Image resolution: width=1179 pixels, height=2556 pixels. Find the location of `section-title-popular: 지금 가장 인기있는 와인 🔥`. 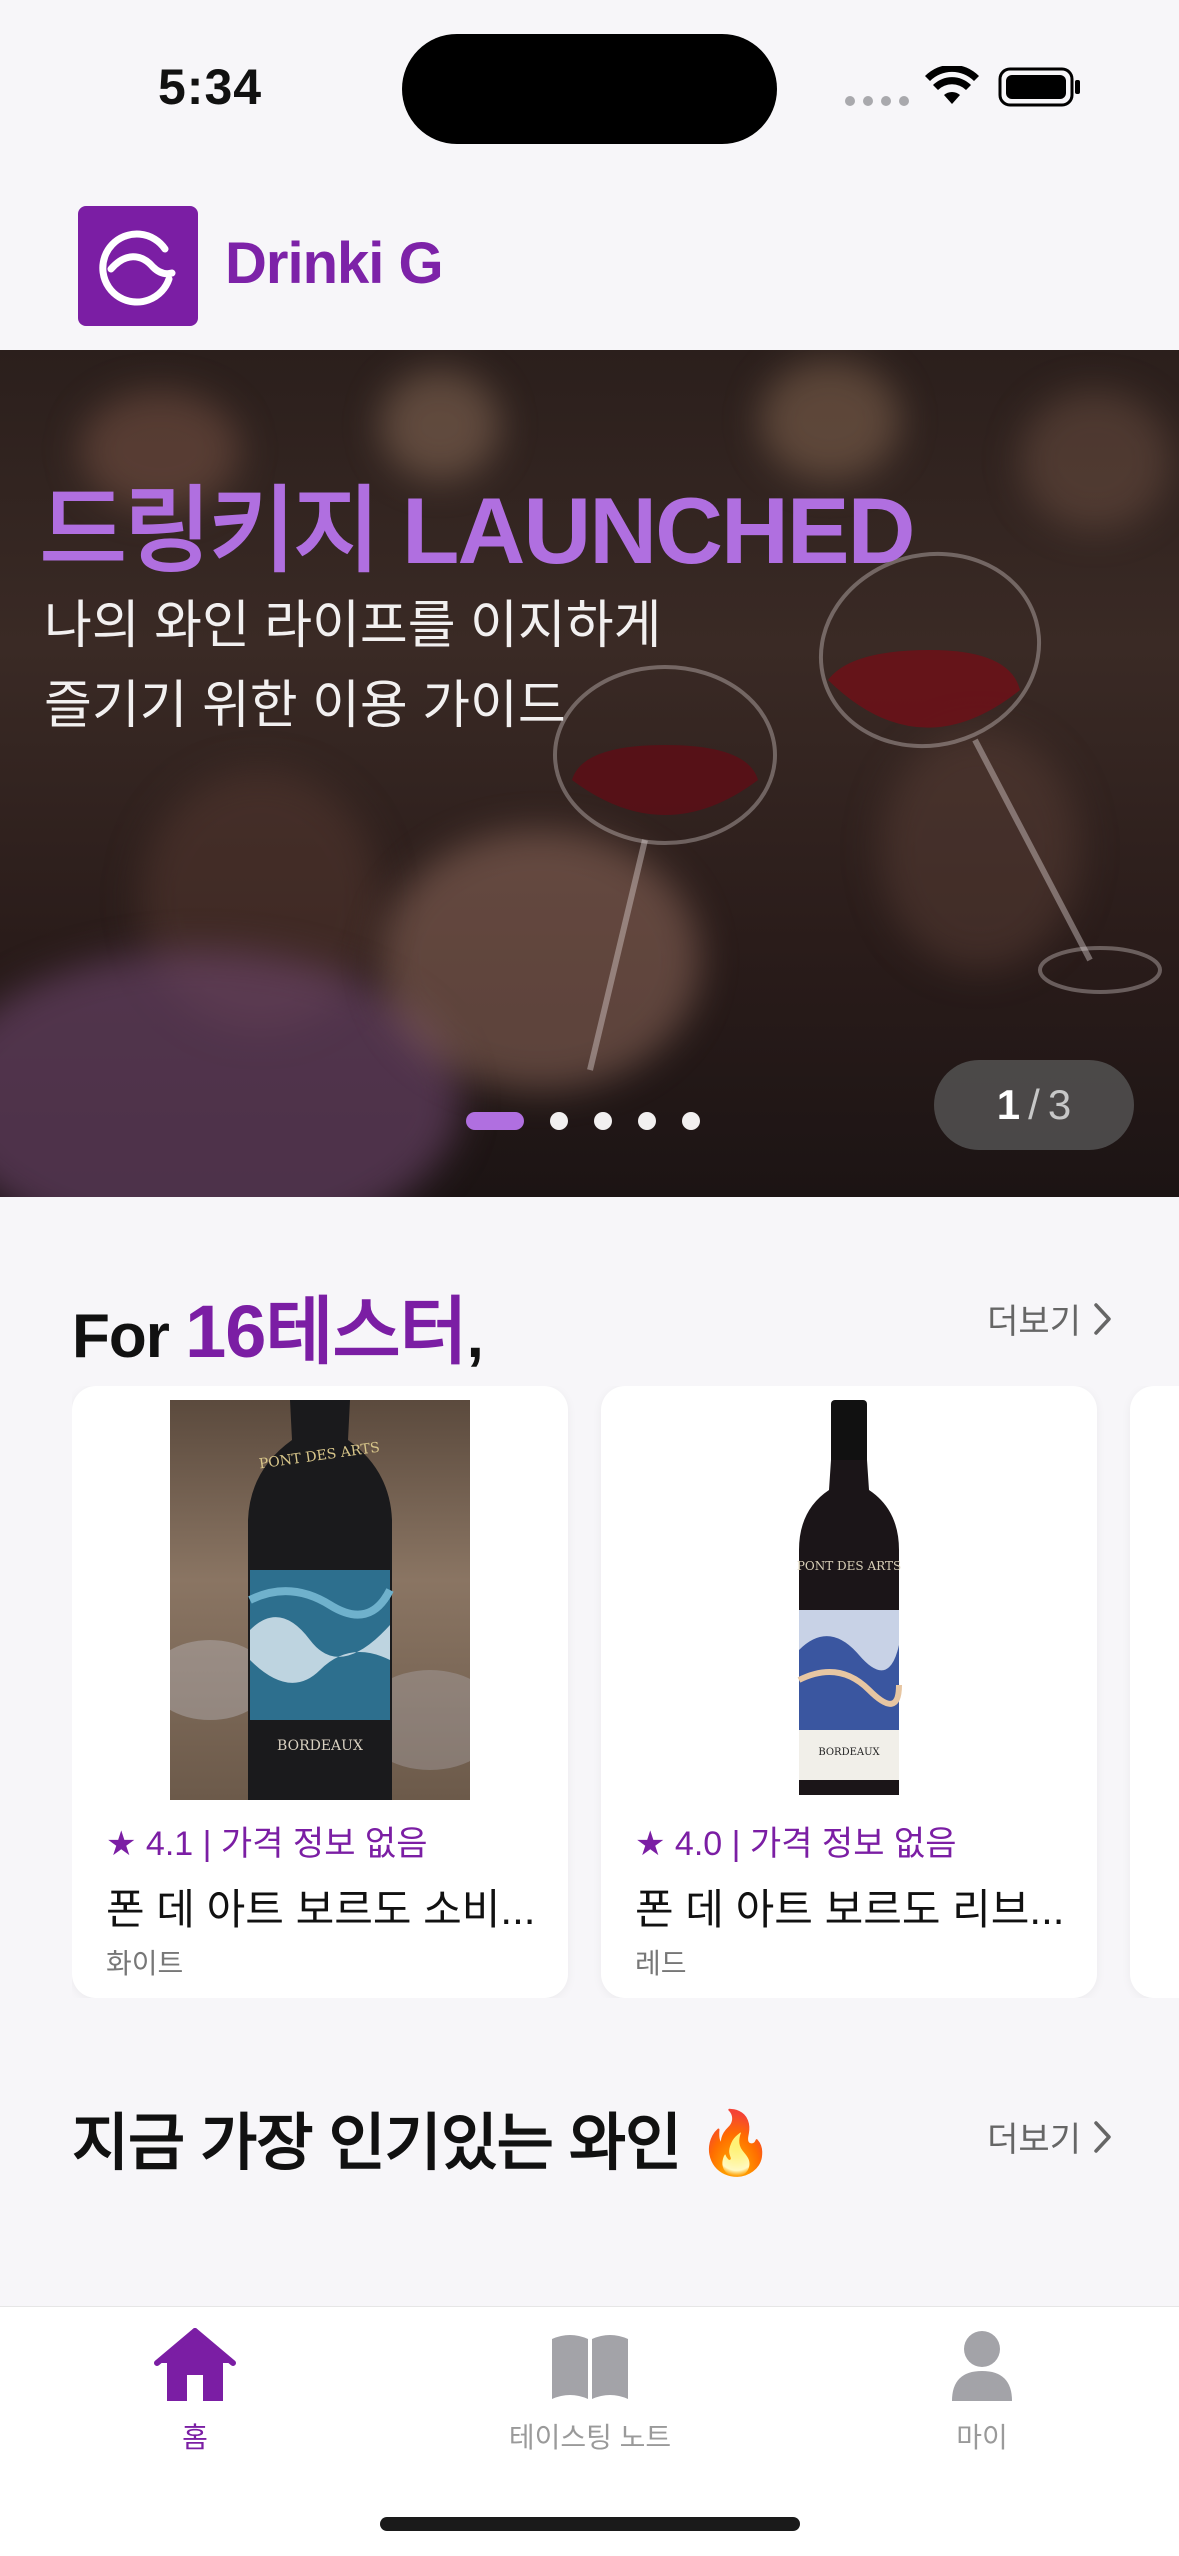

section-title-popular: 지금 가장 인기있는 와인 🔥 is located at coordinates (423, 2137).